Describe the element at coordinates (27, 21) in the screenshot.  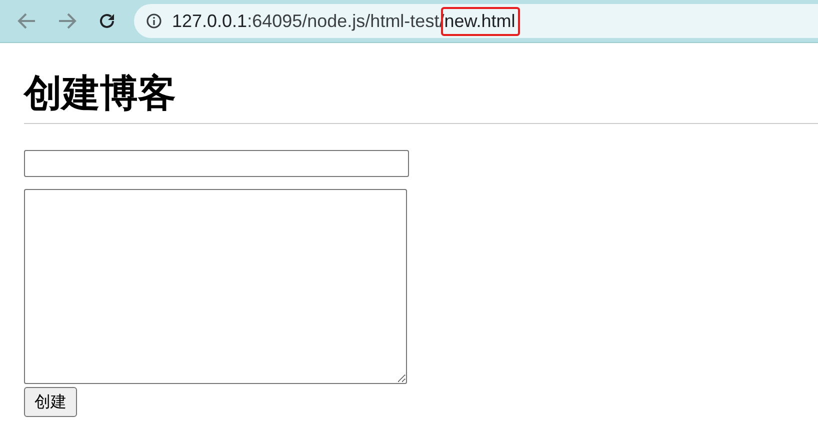
I see `back-arrow-icon` at that location.